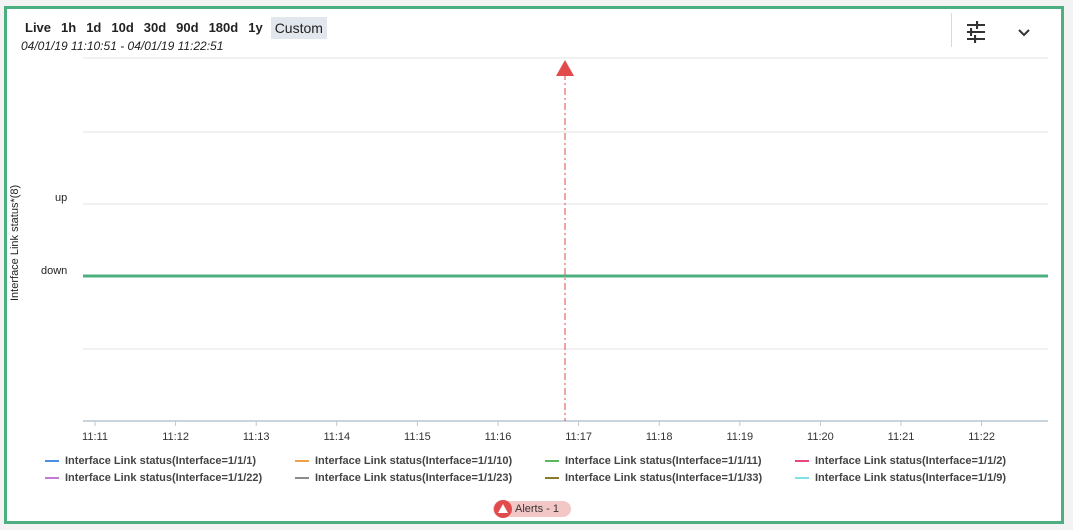 The width and height of the screenshot is (1073, 530). What do you see at coordinates (537, 509) in the screenshot?
I see `alerts-badge-label: Alerts - 1` at bounding box center [537, 509].